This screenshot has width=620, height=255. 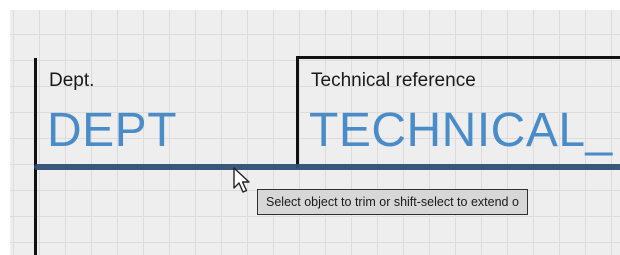 What do you see at coordinates (112, 130) in the screenshot?
I see `dept-value: DEPT` at bounding box center [112, 130].